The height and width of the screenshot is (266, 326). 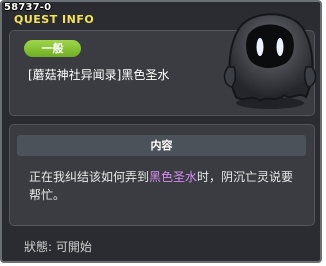 What do you see at coordinates (165, 186) in the screenshot?
I see `quest-description: 正在我纠结该如何弄到黑色圣水时，阴沉亡灵说要帮忙。` at bounding box center [165, 186].